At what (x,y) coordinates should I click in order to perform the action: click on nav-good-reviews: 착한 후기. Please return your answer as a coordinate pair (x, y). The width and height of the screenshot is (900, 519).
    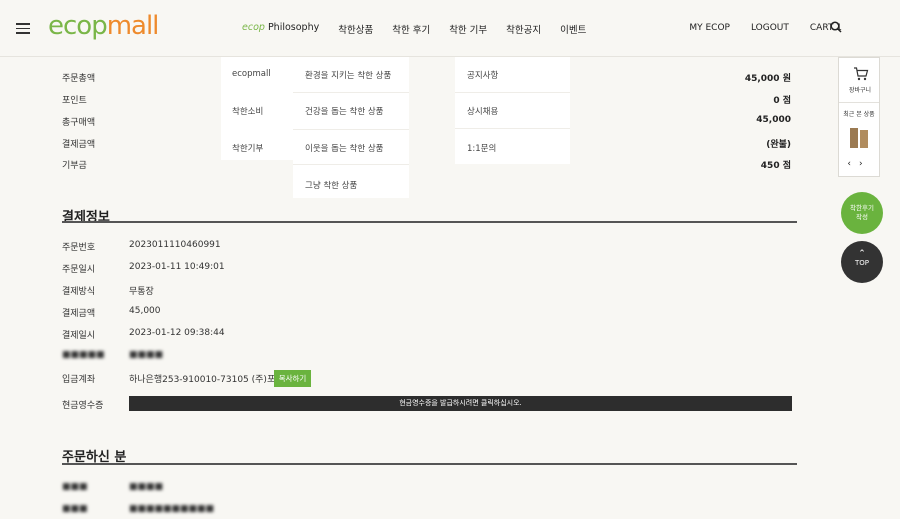
    Looking at the image, I should click on (411, 29).